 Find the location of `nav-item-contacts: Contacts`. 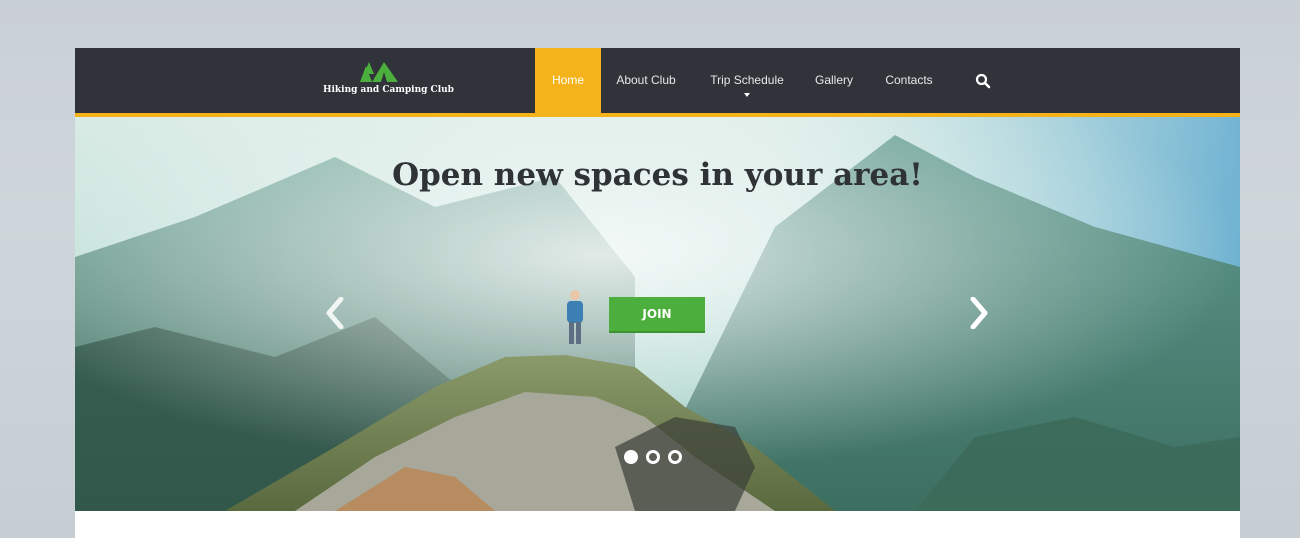

nav-item-contacts: Contacts is located at coordinates (909, 80).